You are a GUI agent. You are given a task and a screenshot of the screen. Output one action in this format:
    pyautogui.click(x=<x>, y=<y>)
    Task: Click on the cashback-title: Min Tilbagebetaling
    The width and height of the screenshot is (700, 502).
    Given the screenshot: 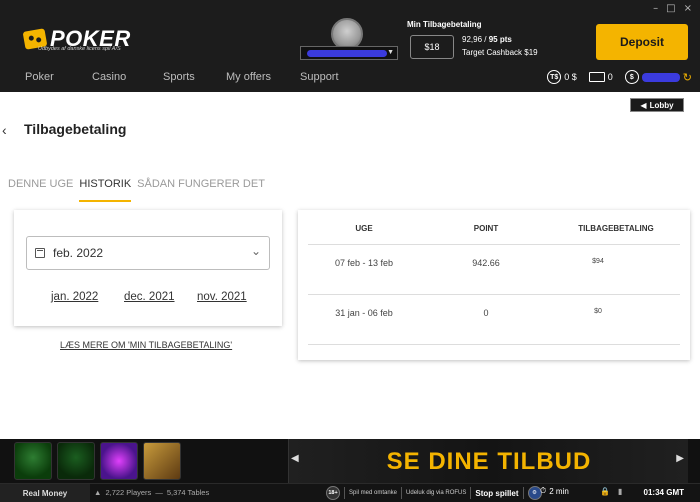 What is the action you would take?
    pyautogui.click(x=444, y=24)
    